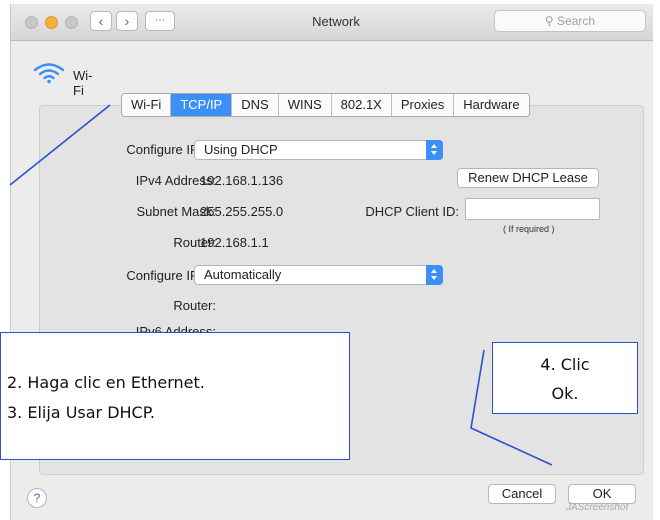 The height and width of the screenshot is (520, 660). I want to click on service-header: Wi-Fi, so click(63, 80).